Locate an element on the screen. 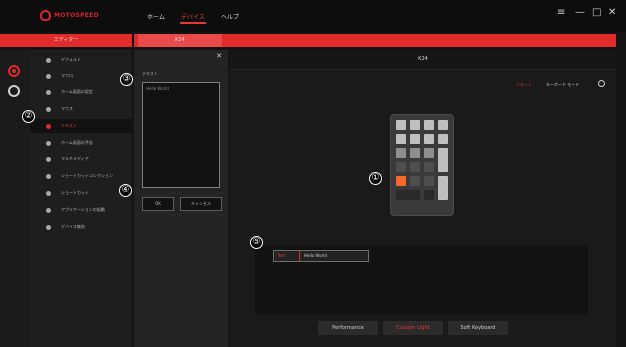 The width and height of the screenshot is (626, 347). menu-item-label: マウス is located at coordinates (67, 108).